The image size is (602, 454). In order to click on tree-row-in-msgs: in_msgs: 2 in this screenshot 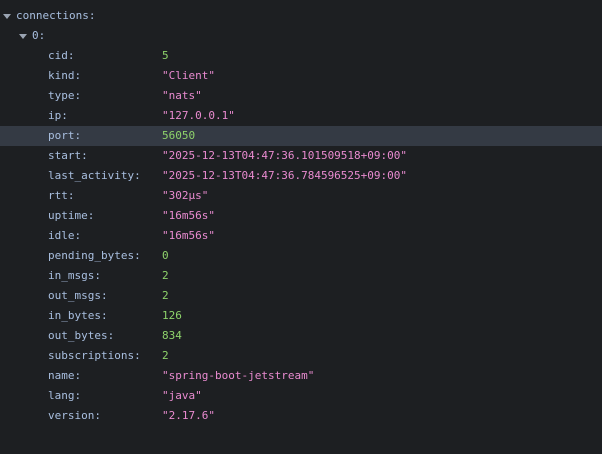, I will do `click(301, 276)`.